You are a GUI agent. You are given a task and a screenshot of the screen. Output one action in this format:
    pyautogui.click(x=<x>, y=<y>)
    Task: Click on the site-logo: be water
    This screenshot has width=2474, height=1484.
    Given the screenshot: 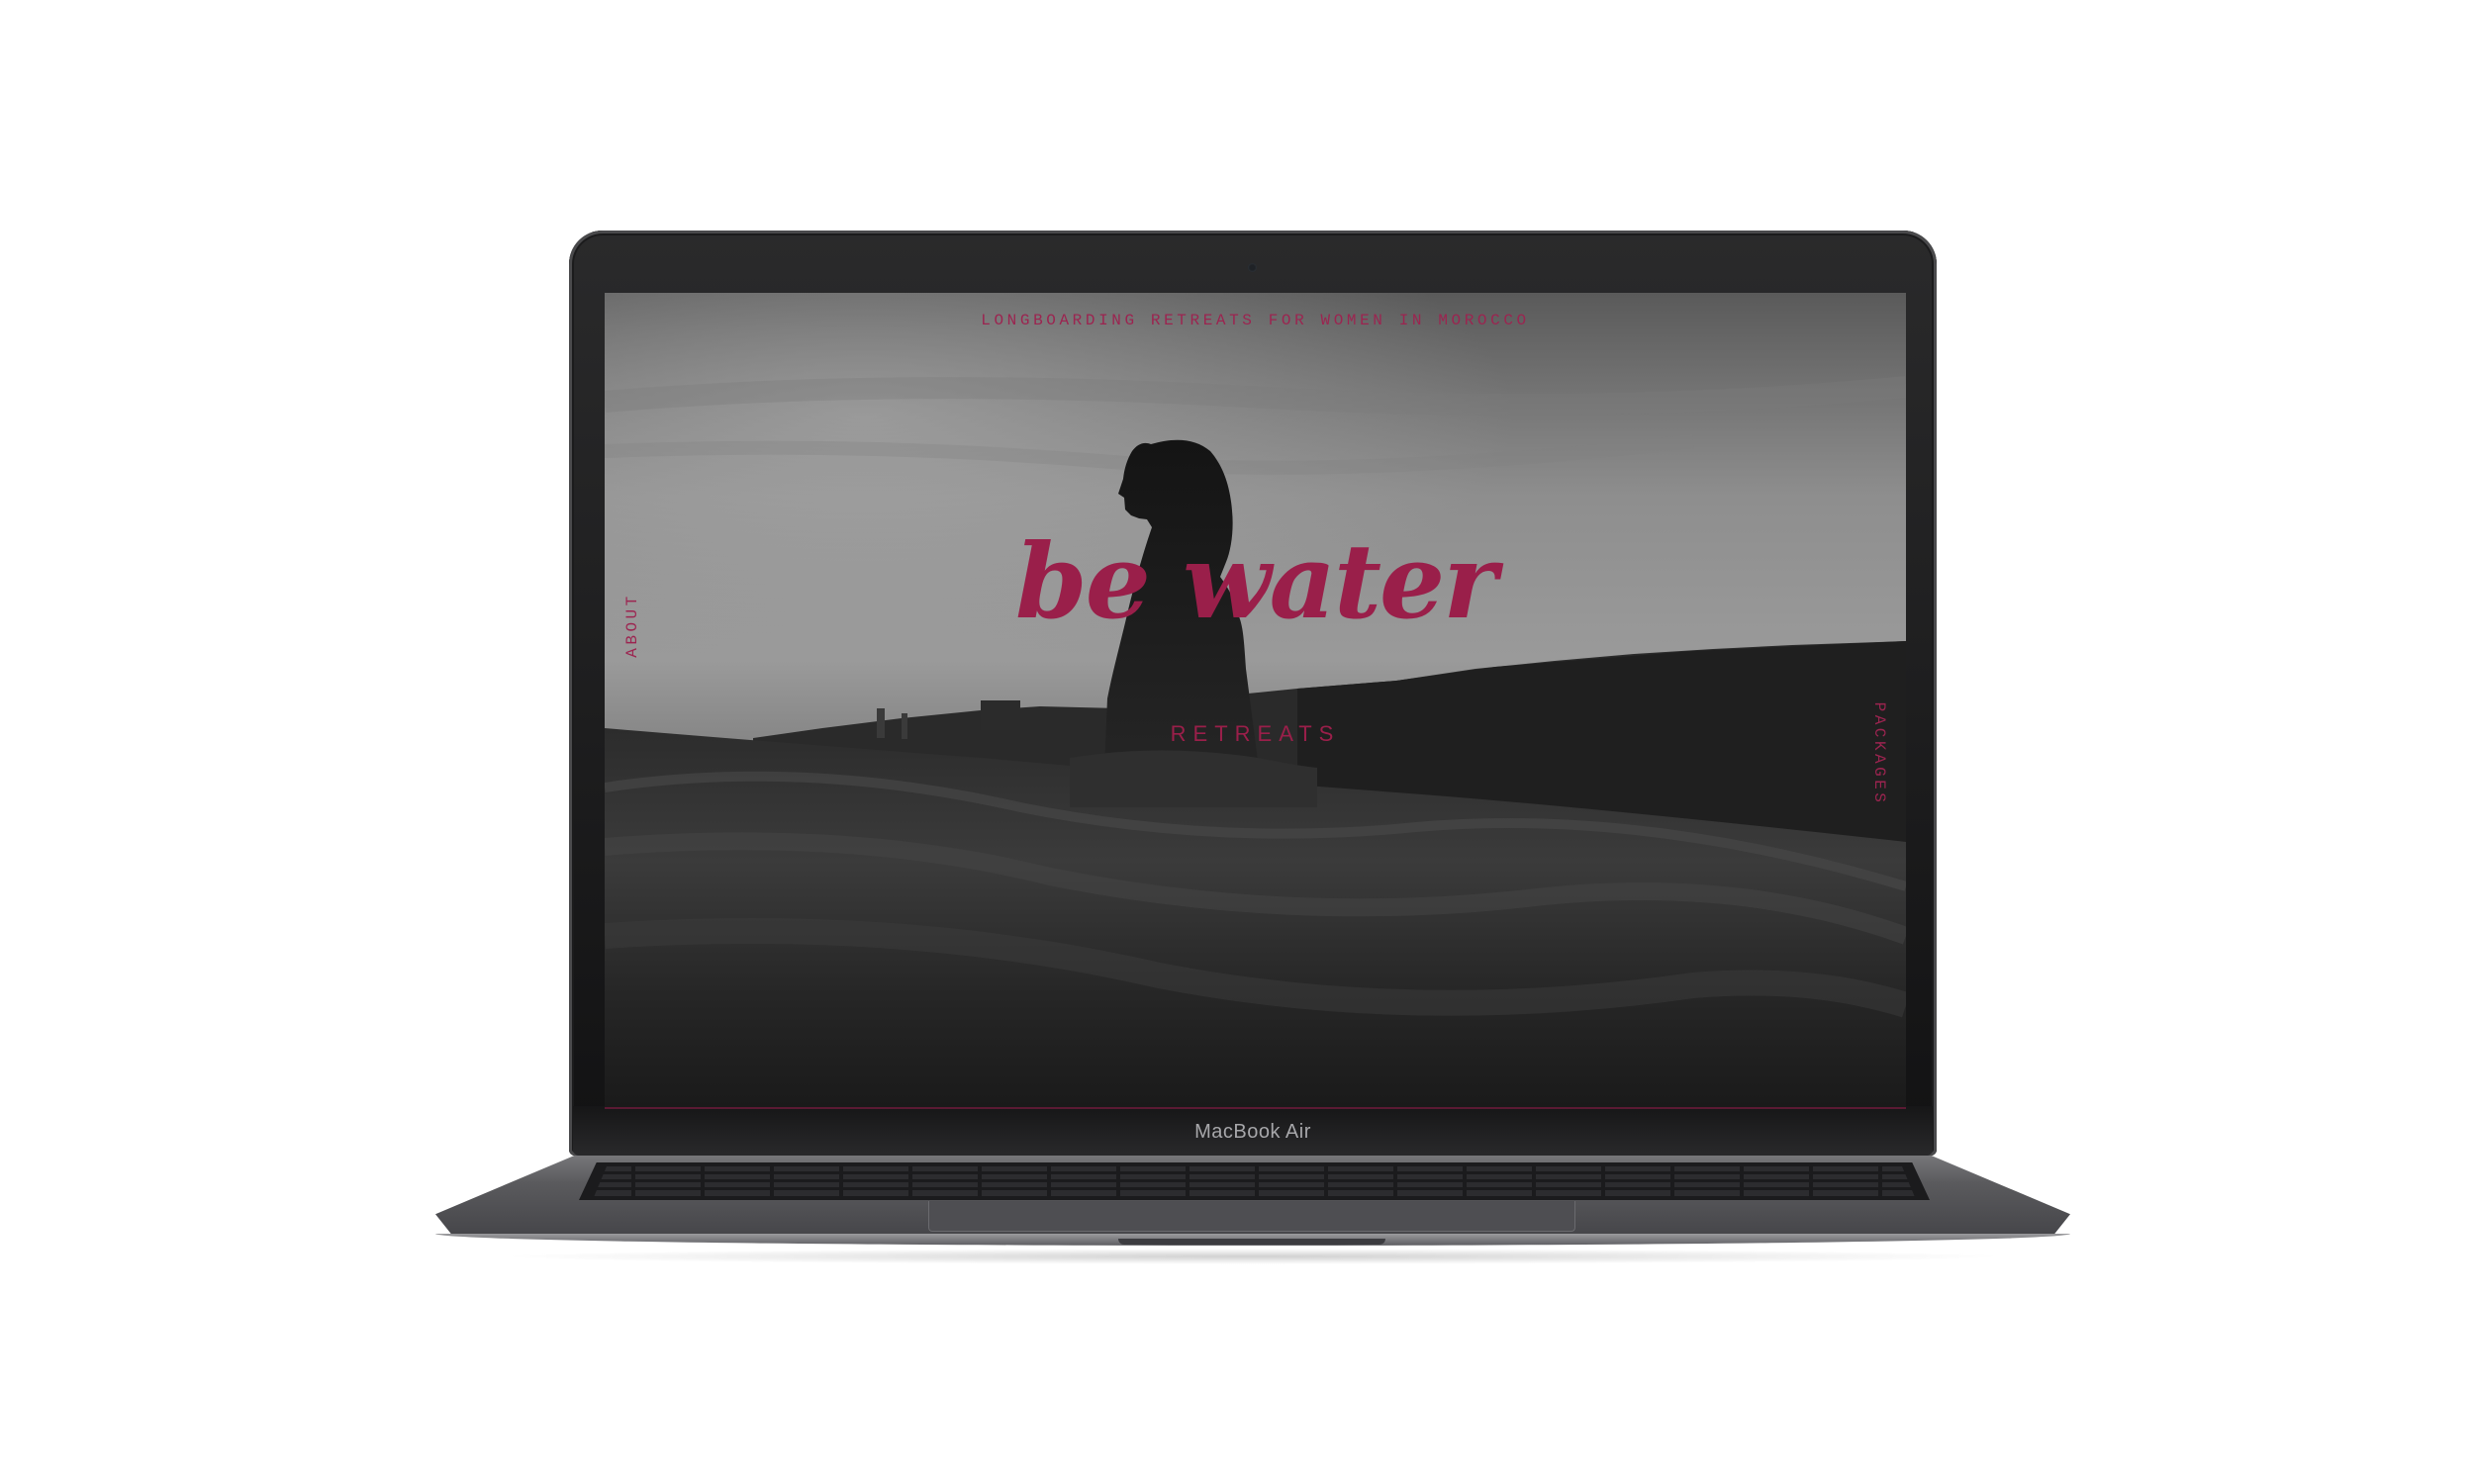 What is the action you would take?
    pyautogui.click(x=1255, y=581)
    